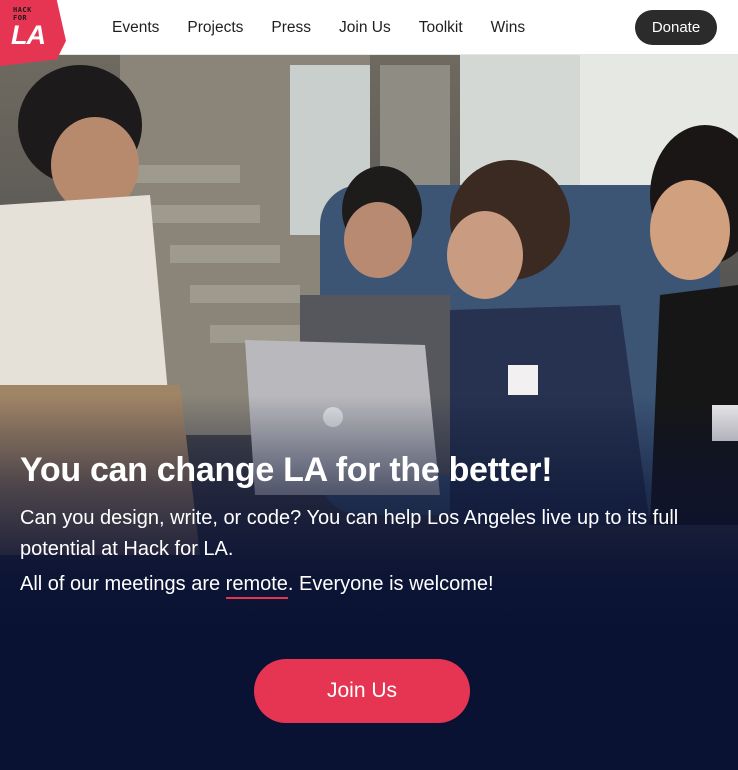  What do you see at coordinates (22, 10) in the screenshot?
I see `logo-text-hack: HACK` at bounding box center [22, 10].